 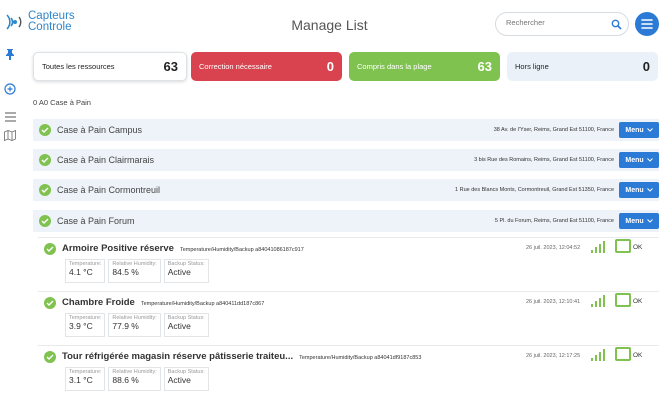 What do you see at coordinates (10, 117) in the screenshot?
I see `list-icon` at bounding box center [10, 117].